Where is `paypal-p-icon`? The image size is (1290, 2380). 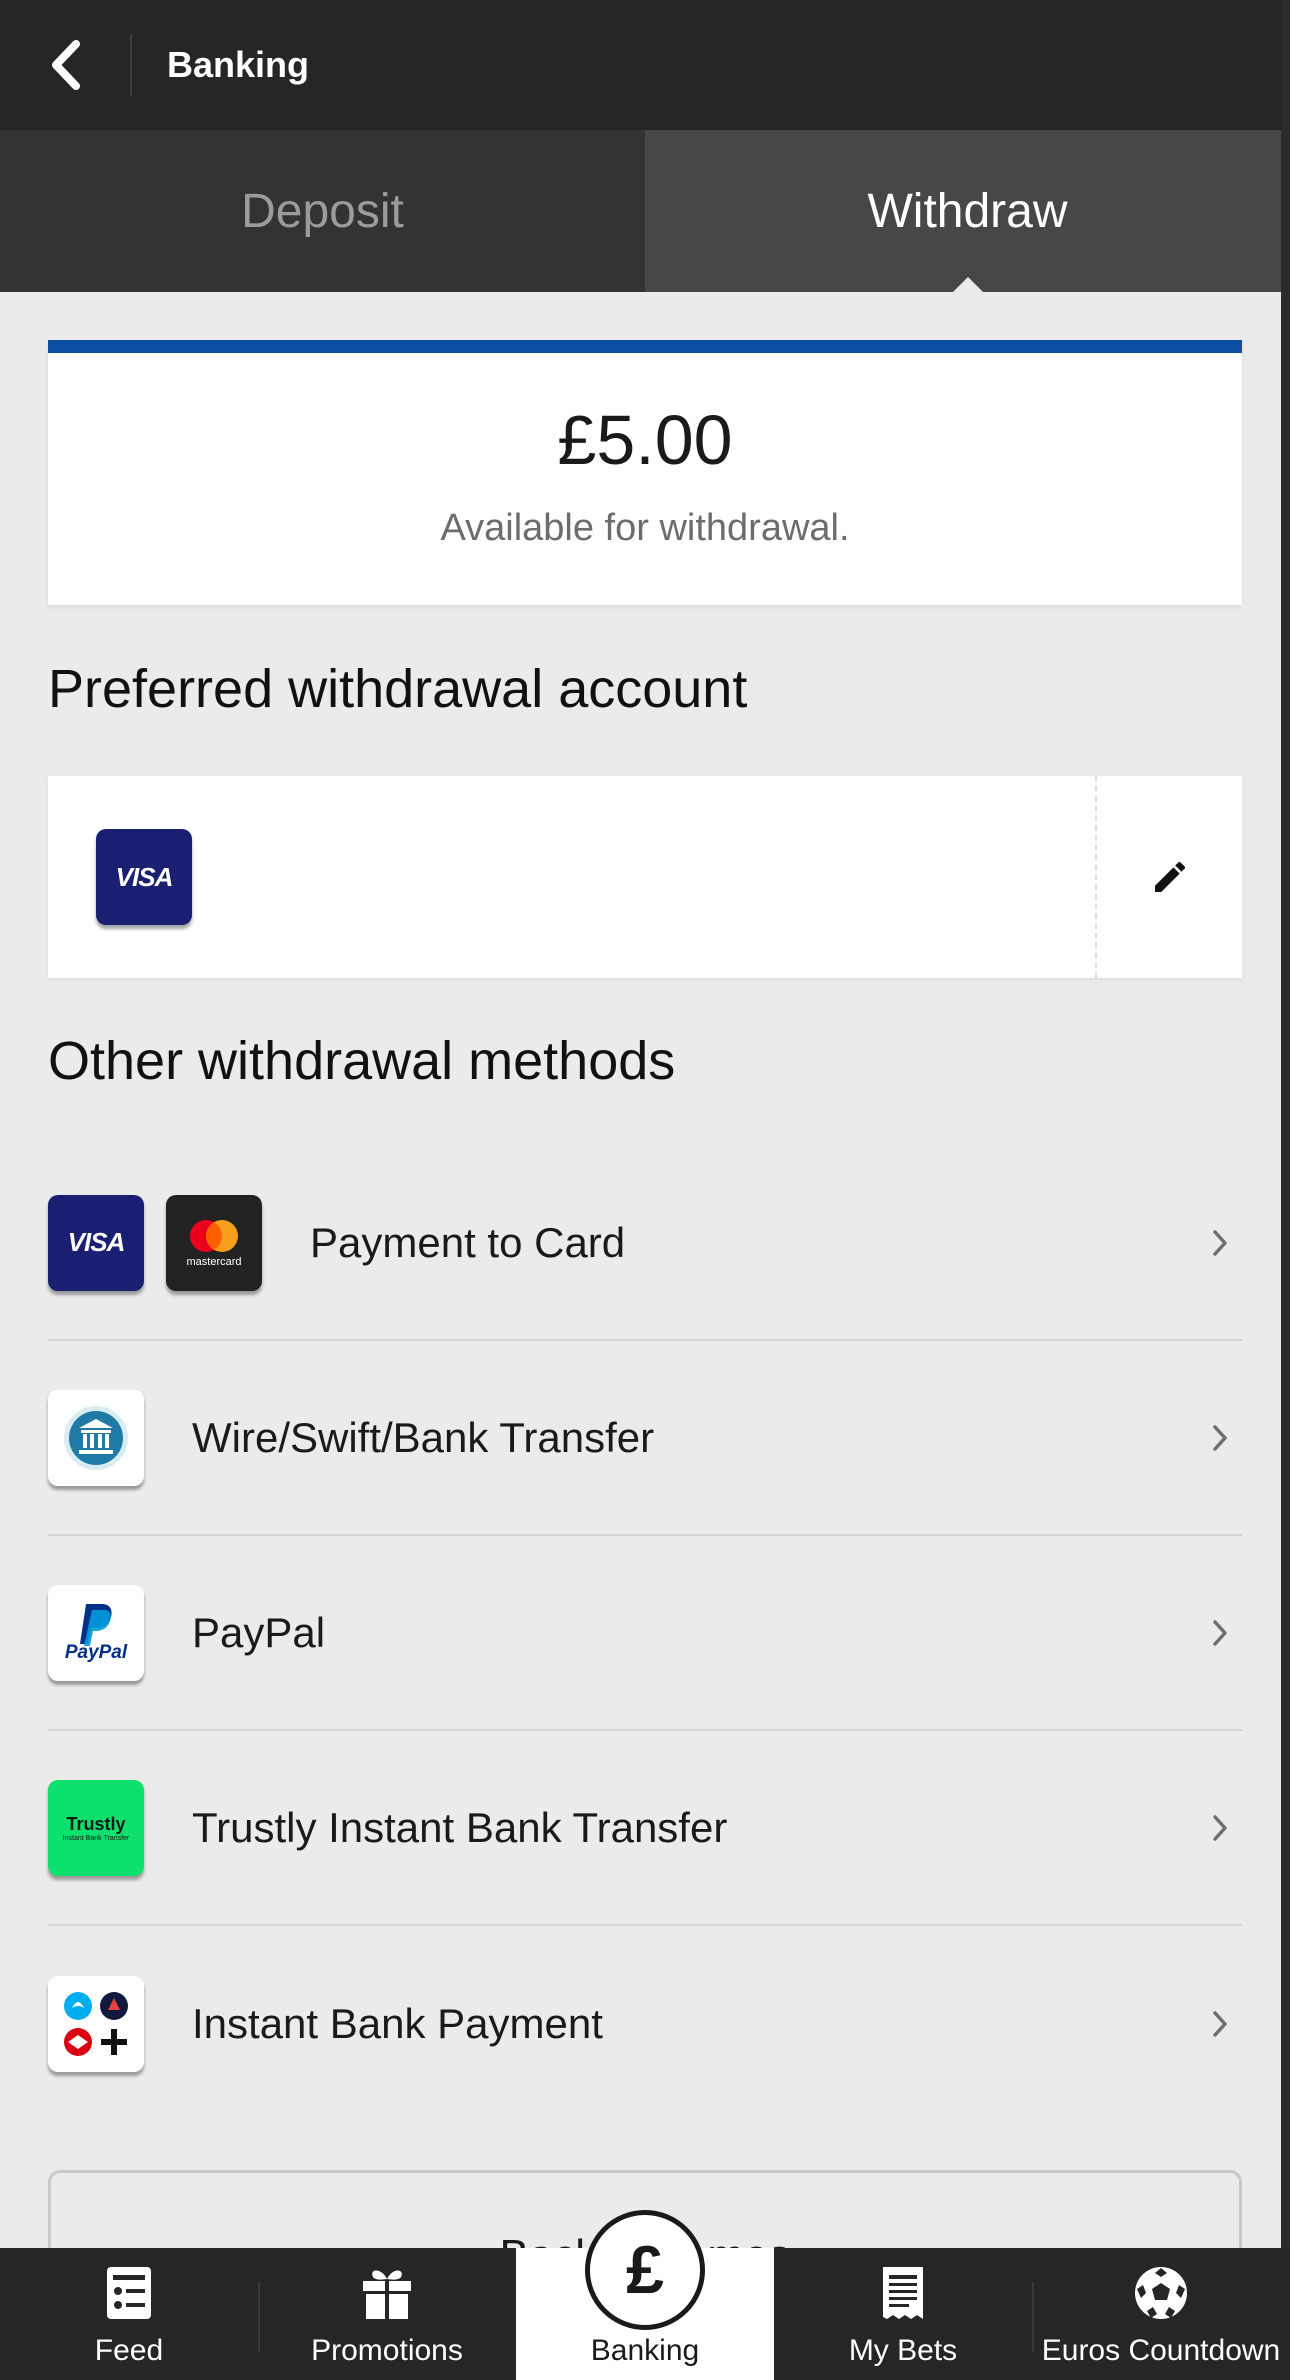
paypal-p-icon is located at coordinates (96, 1624).